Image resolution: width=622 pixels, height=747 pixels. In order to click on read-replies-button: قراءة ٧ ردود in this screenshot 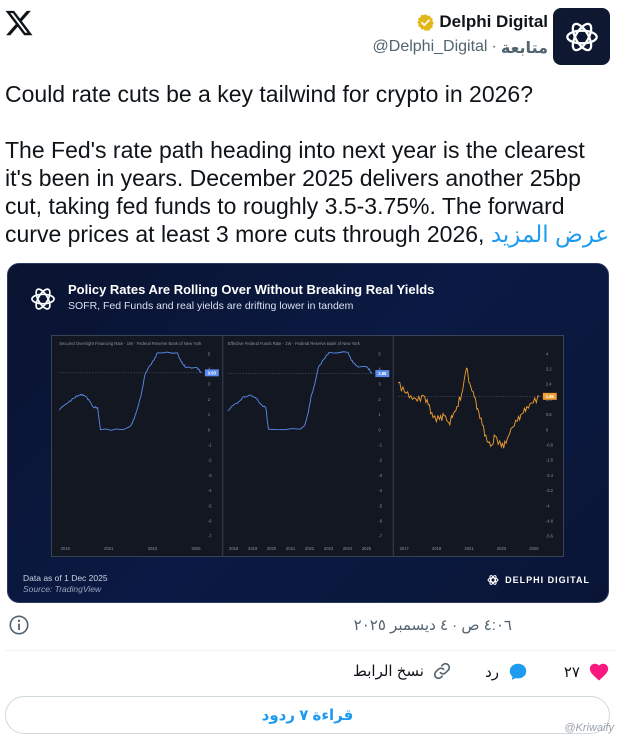, I will do `click(307, 715)`.